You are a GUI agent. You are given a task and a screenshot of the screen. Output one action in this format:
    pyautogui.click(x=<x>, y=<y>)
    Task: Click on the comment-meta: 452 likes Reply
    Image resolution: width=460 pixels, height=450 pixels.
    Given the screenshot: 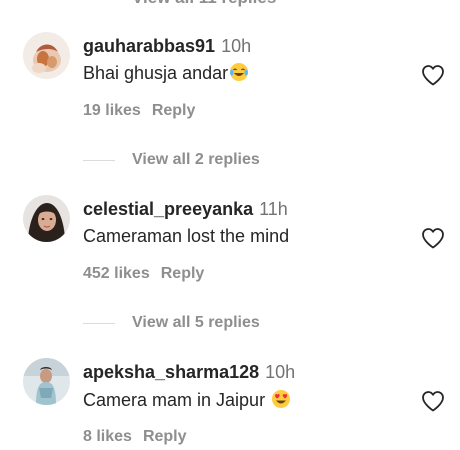 What is the action you would take?
    pyautogui.click(x=143, y=274)
    